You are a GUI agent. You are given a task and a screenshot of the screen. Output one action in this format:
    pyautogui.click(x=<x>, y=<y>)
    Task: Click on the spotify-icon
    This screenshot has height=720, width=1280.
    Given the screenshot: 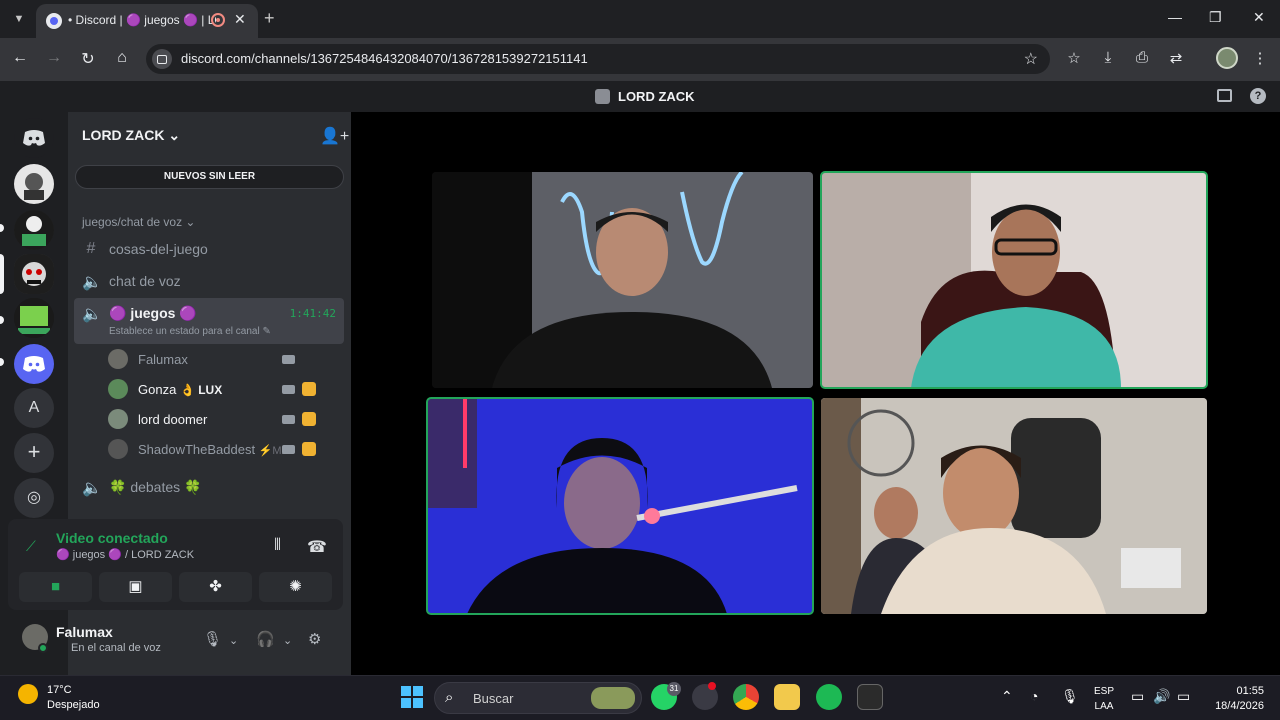 What is the action you would take?
    pyautogui.click(x=829, y=697)
    